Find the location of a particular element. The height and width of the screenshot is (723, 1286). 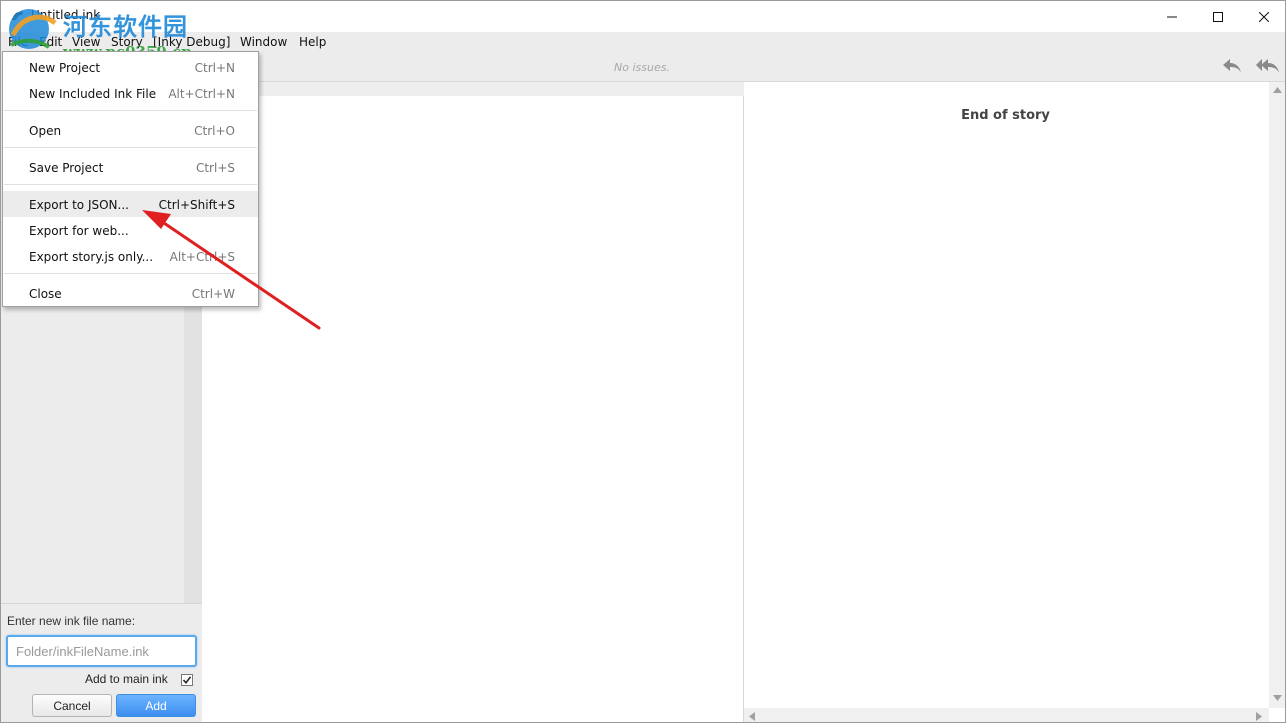

maximize-icon is located at coordinates (1218, 16).